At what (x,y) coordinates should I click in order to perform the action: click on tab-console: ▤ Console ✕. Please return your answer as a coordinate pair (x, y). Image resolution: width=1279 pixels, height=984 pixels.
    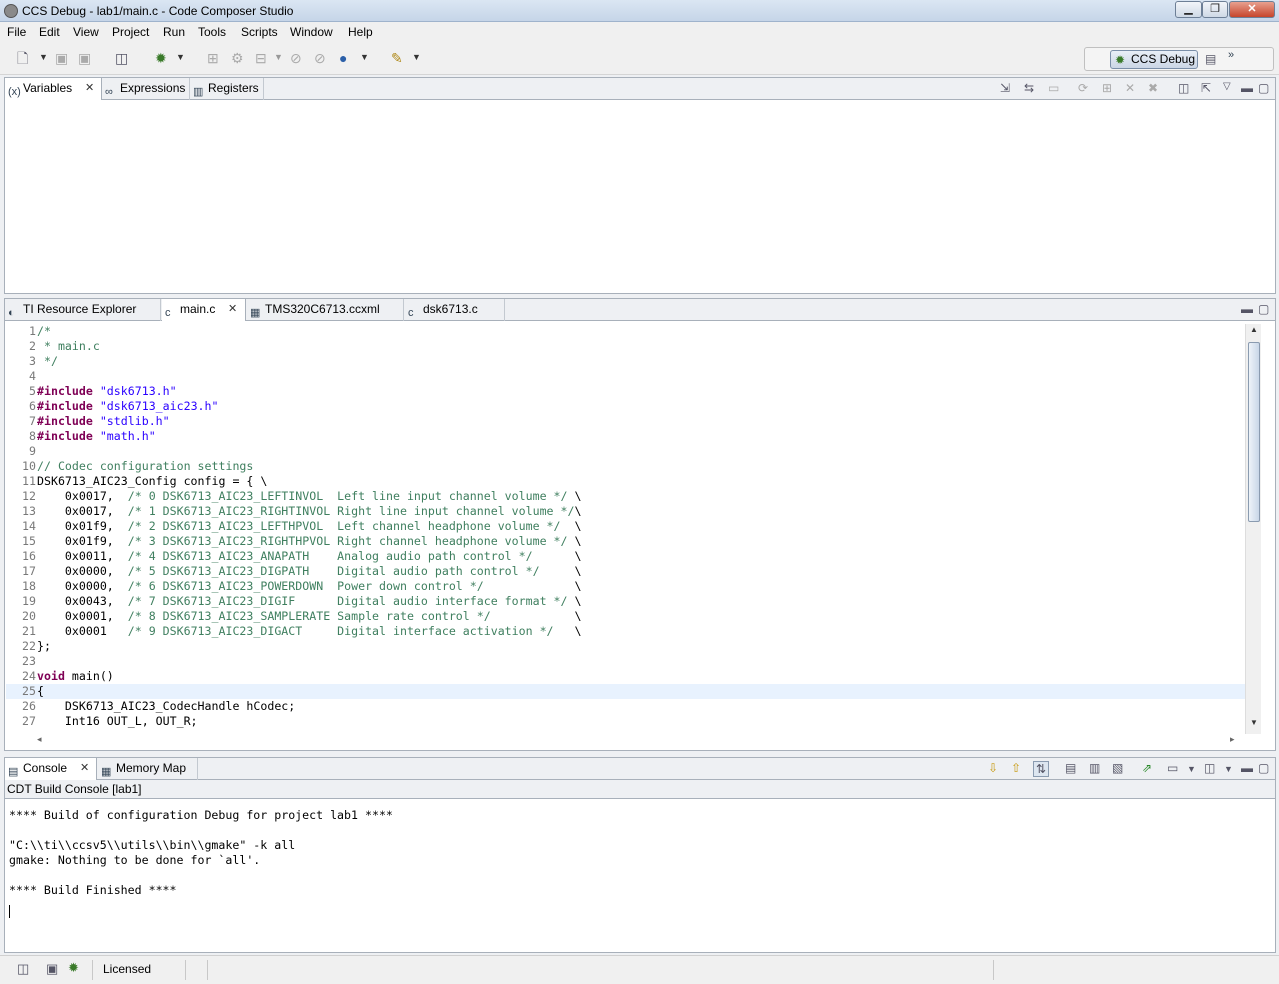
    Looking at the image, I should click on (51, 769).